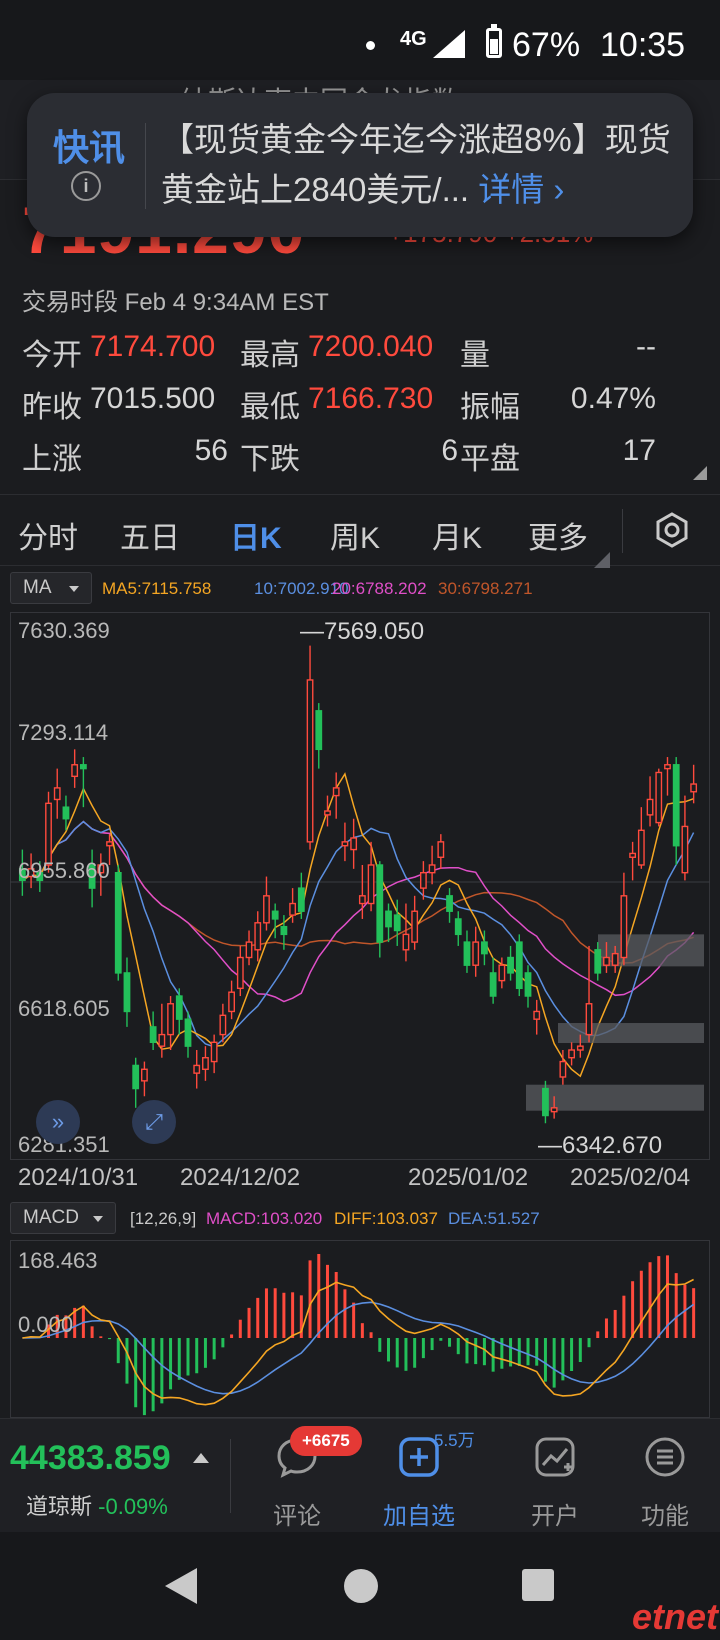 The image size is (720, 1640). I want to click on x-label-3: 2025/01/02, so click(468, 1177).